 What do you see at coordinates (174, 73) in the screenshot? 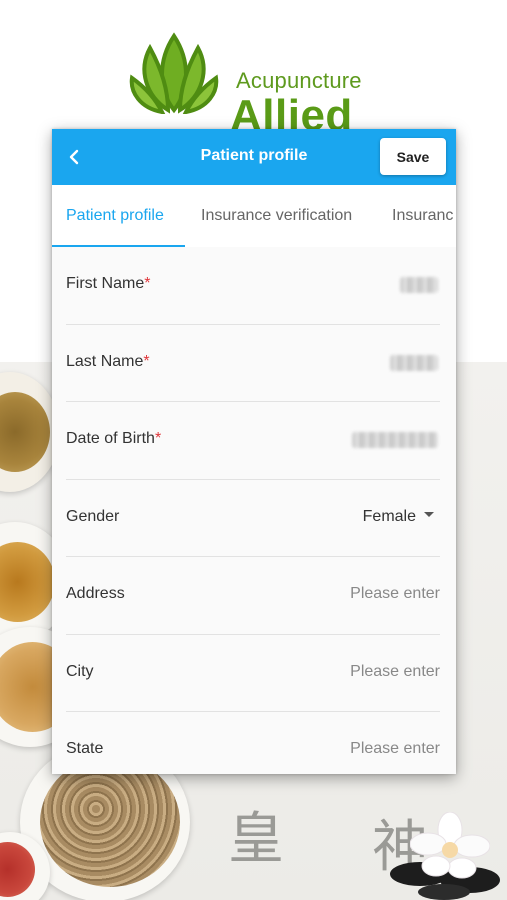
I see `lotus-logo-icon` at bounding box center [174, 73].